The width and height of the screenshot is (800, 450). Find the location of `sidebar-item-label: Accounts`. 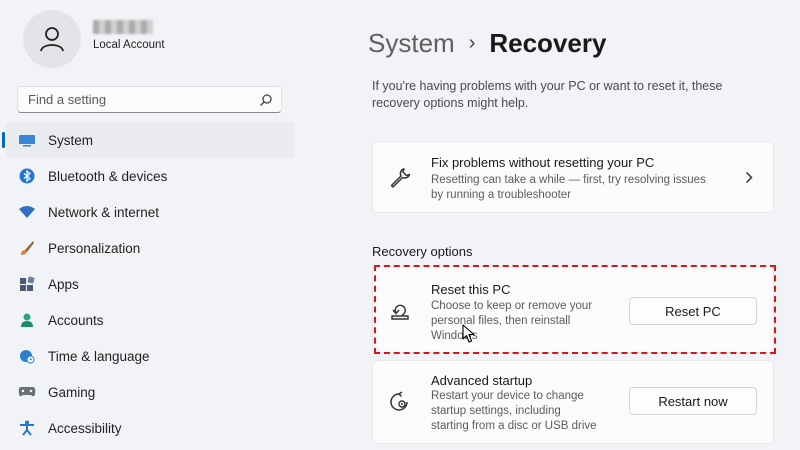

sidebar-item-label: Accounts is located at coordinates (76, 320).